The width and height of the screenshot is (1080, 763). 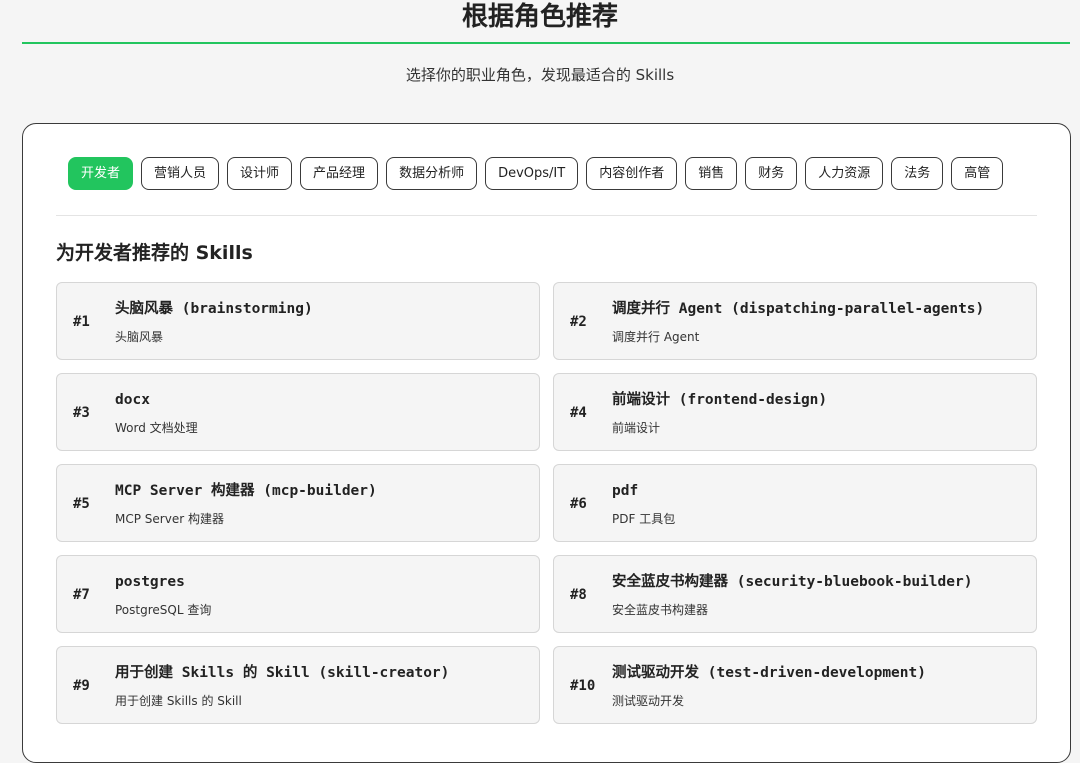 What do you see at coordinates (769, 673) in the screenshot?
I see `skill-name: 测试驱动开发 (test-driven-development)` at bounding box center [769, 673].